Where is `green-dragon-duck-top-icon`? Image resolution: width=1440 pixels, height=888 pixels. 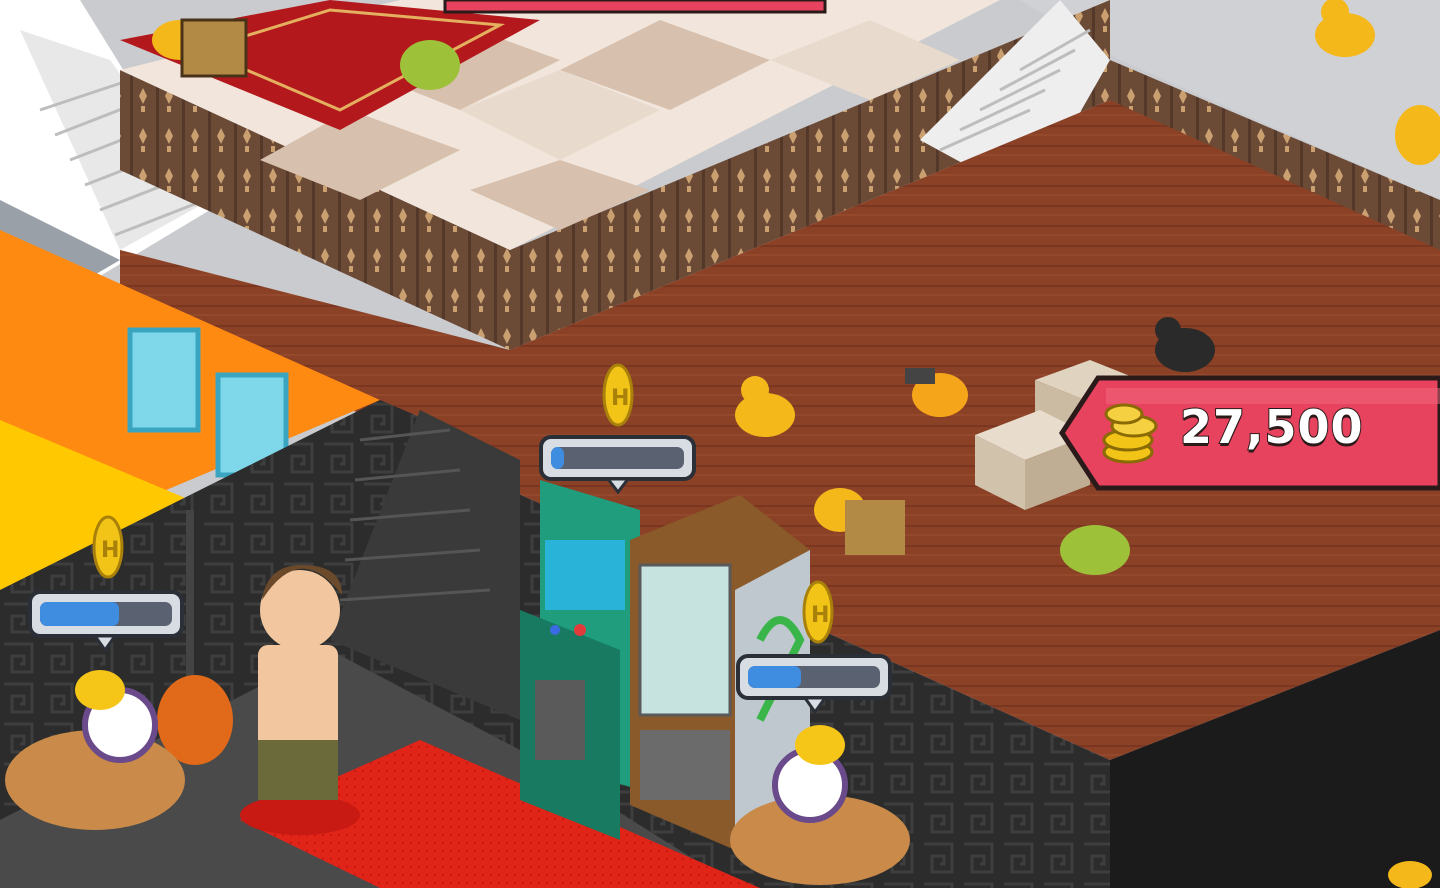
green-dragon-duck-top-icon is located at coordinates (430, 65).